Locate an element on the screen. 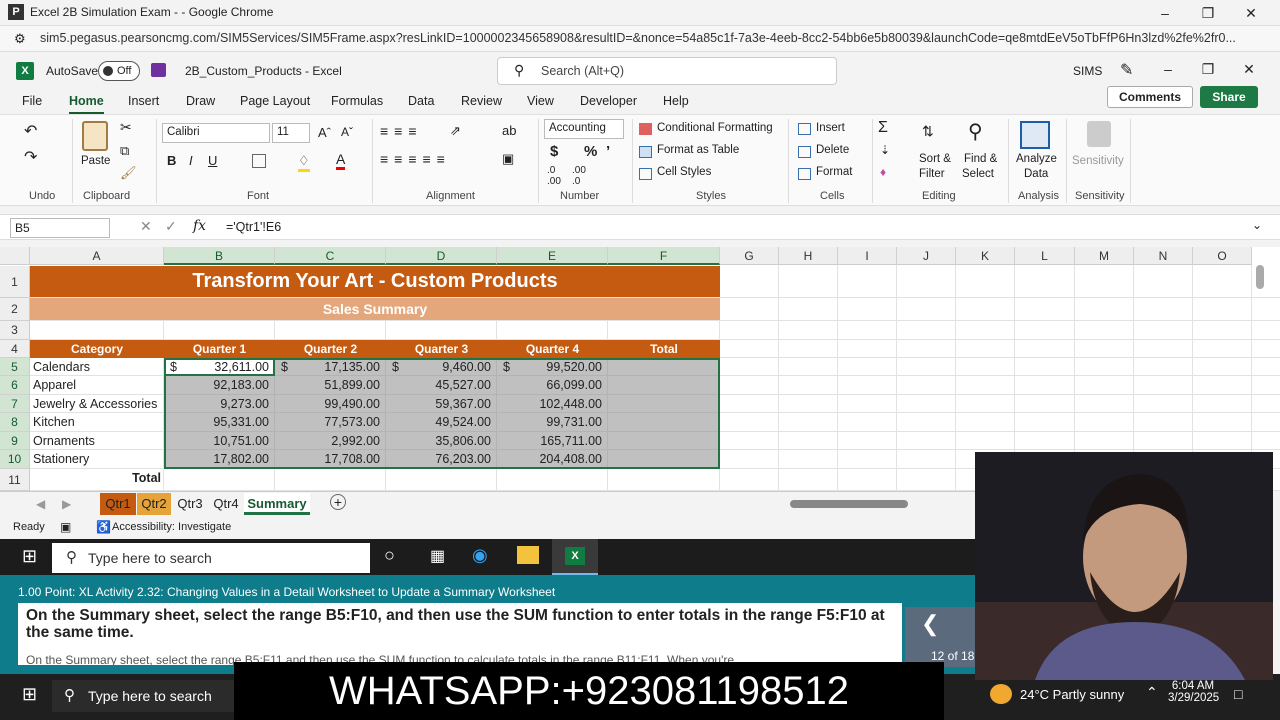 The image size is (1280, 720). sheet-subtitle: Sales Summary is located at coordinates (375, 309).